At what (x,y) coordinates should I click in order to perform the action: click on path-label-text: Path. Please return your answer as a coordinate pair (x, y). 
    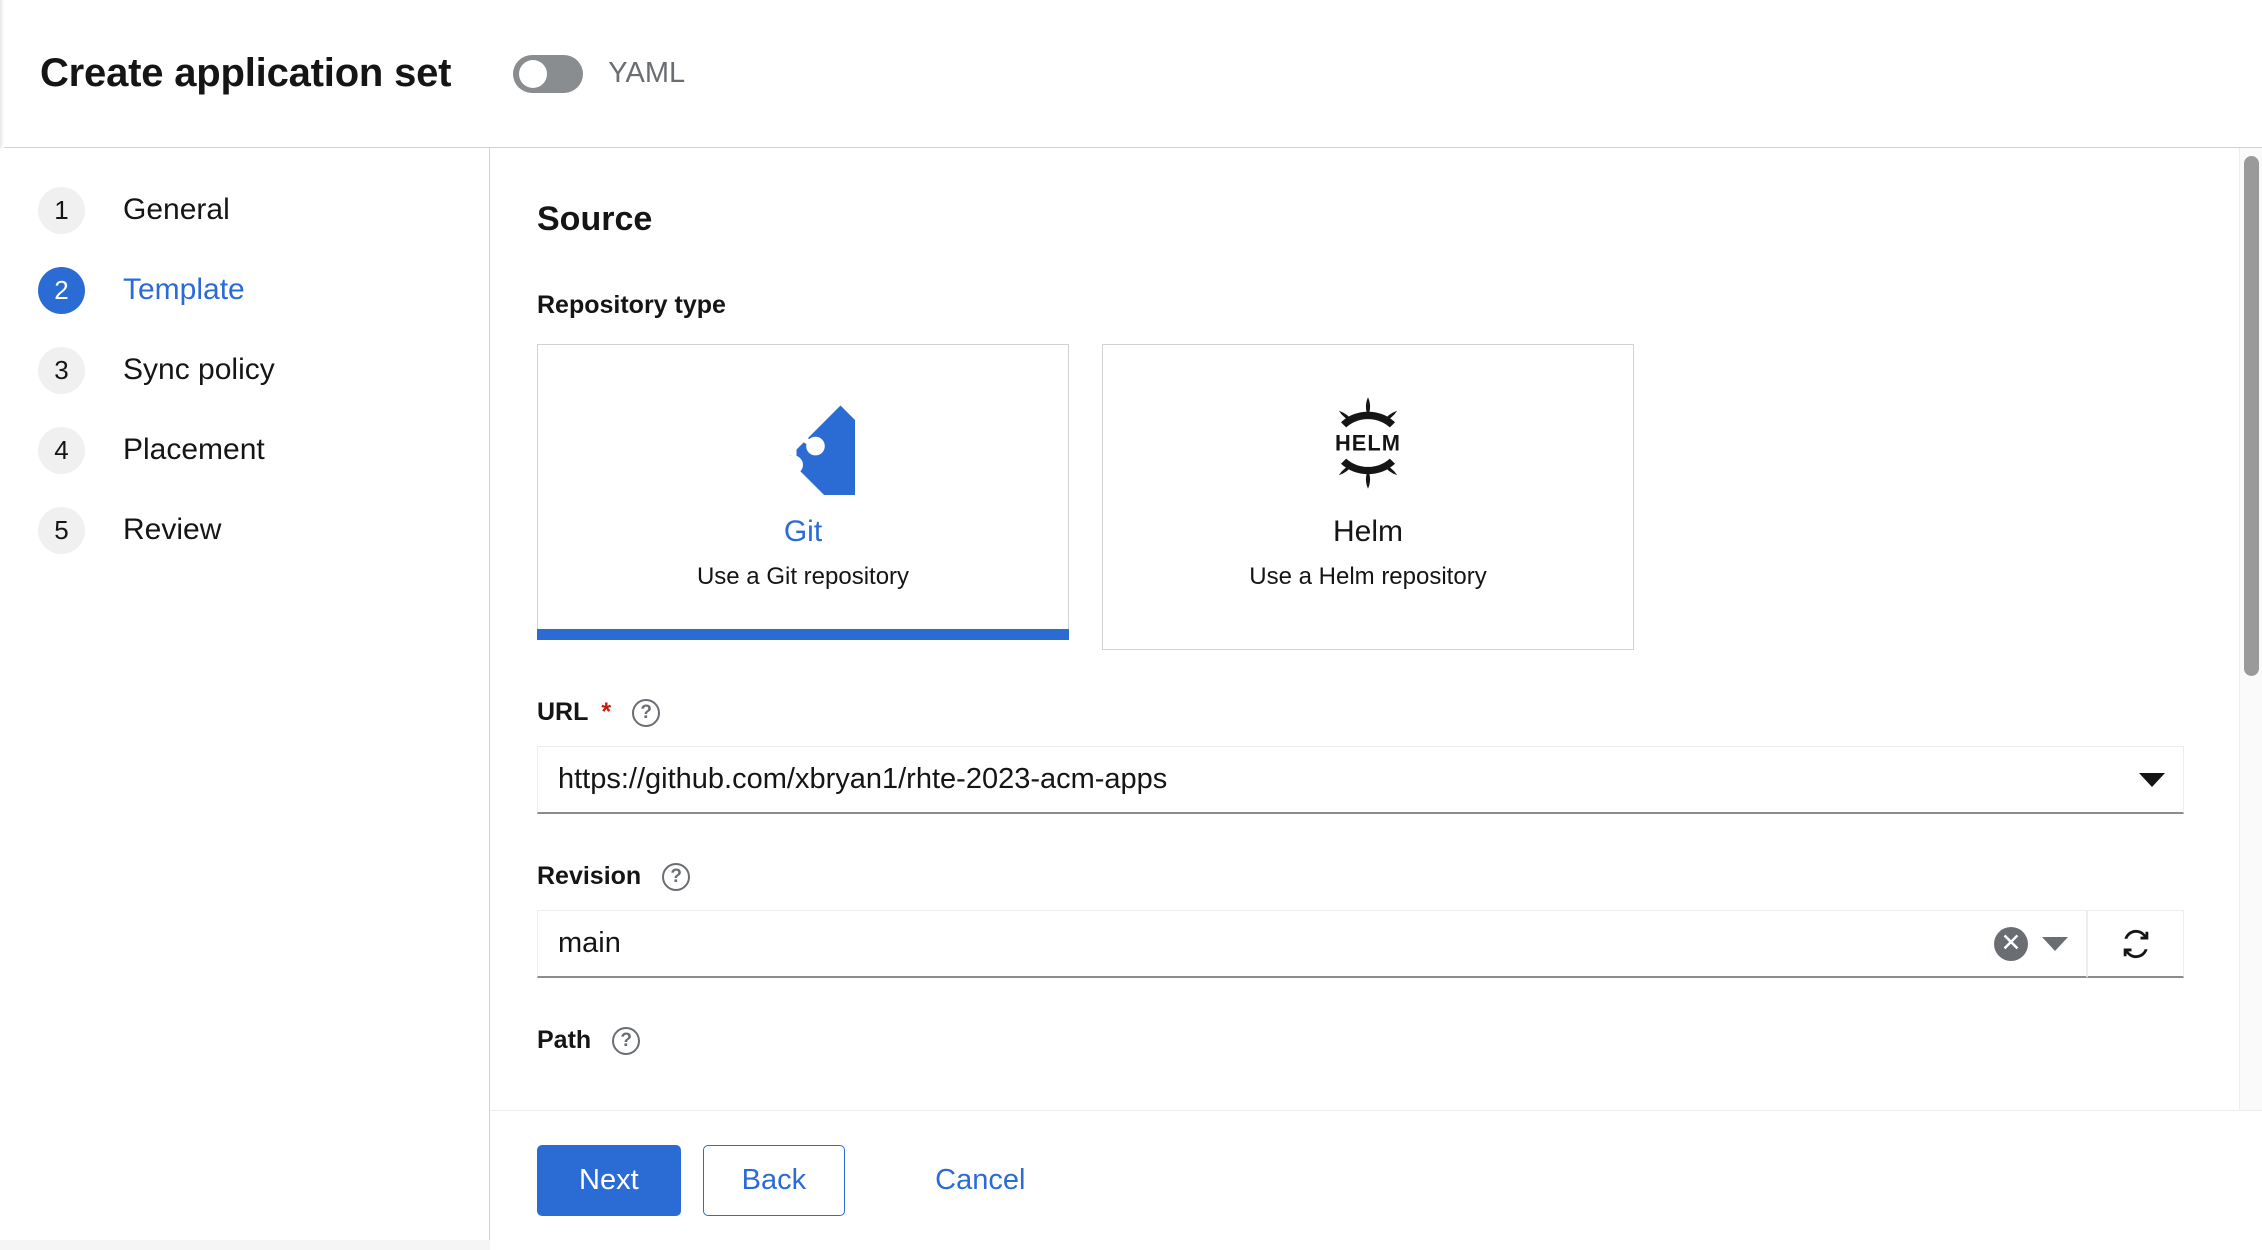
    Looking at the image, I should click on (564, 1040).